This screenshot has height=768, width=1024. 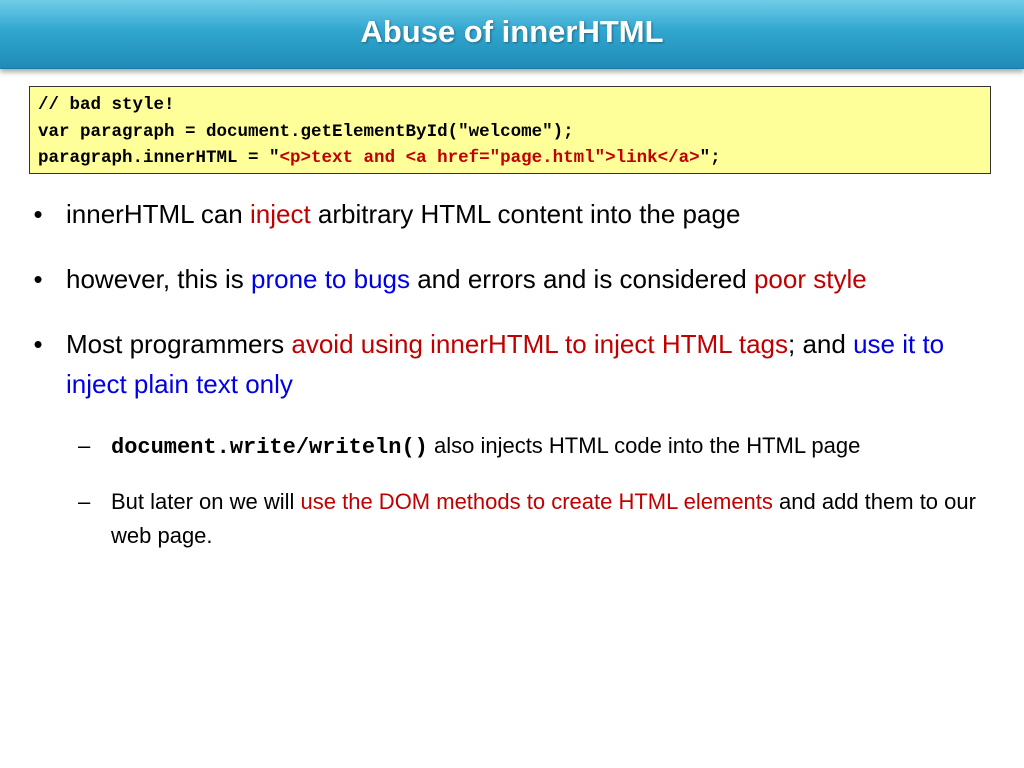 What do you see at coordinates (179, 344) in the screenshot?
I see `bullet-text: Most programmers` at bounding box center [179, 344].